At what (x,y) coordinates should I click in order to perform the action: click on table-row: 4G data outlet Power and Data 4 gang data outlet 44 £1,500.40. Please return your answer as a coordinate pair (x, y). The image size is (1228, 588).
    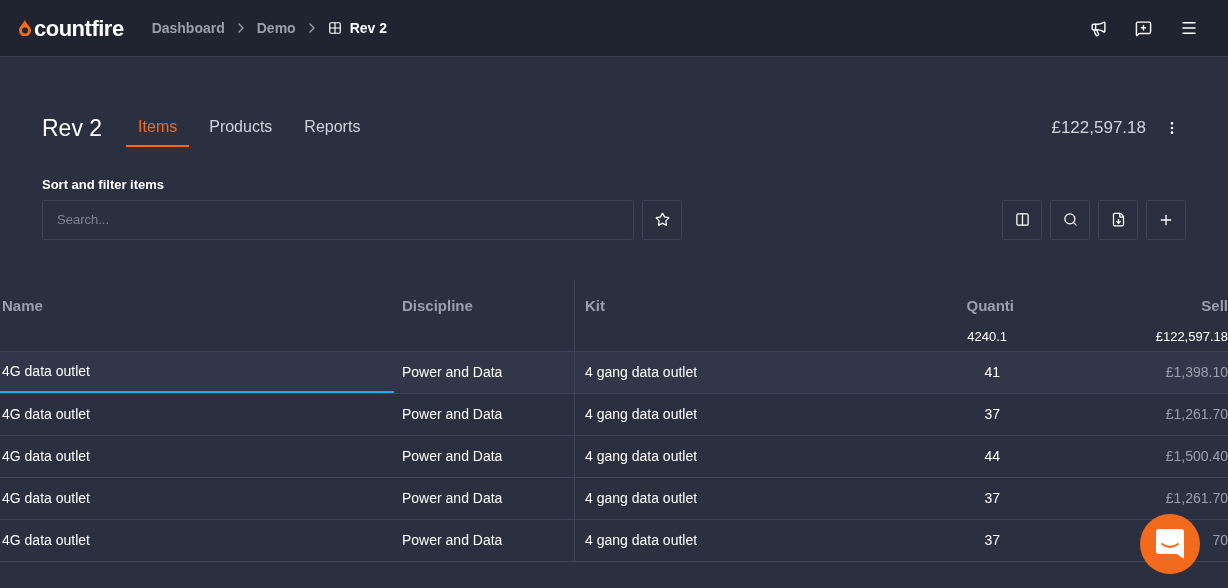
    Looking at the image, I should click on (614, 456).